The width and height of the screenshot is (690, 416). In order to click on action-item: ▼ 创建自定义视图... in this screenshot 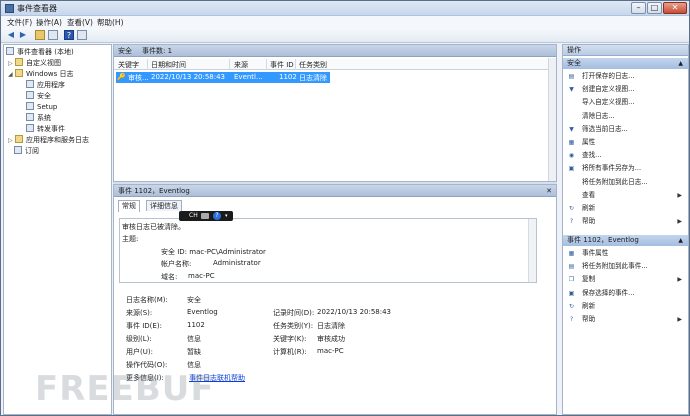, I will do `click(625, 89)`.